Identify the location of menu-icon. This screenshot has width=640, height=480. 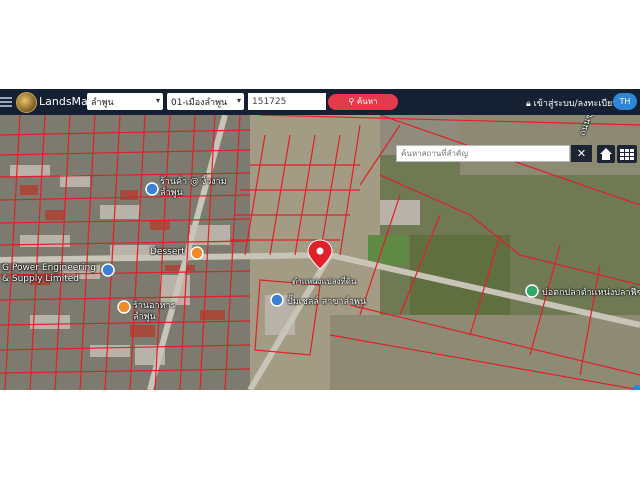
(6, 102).